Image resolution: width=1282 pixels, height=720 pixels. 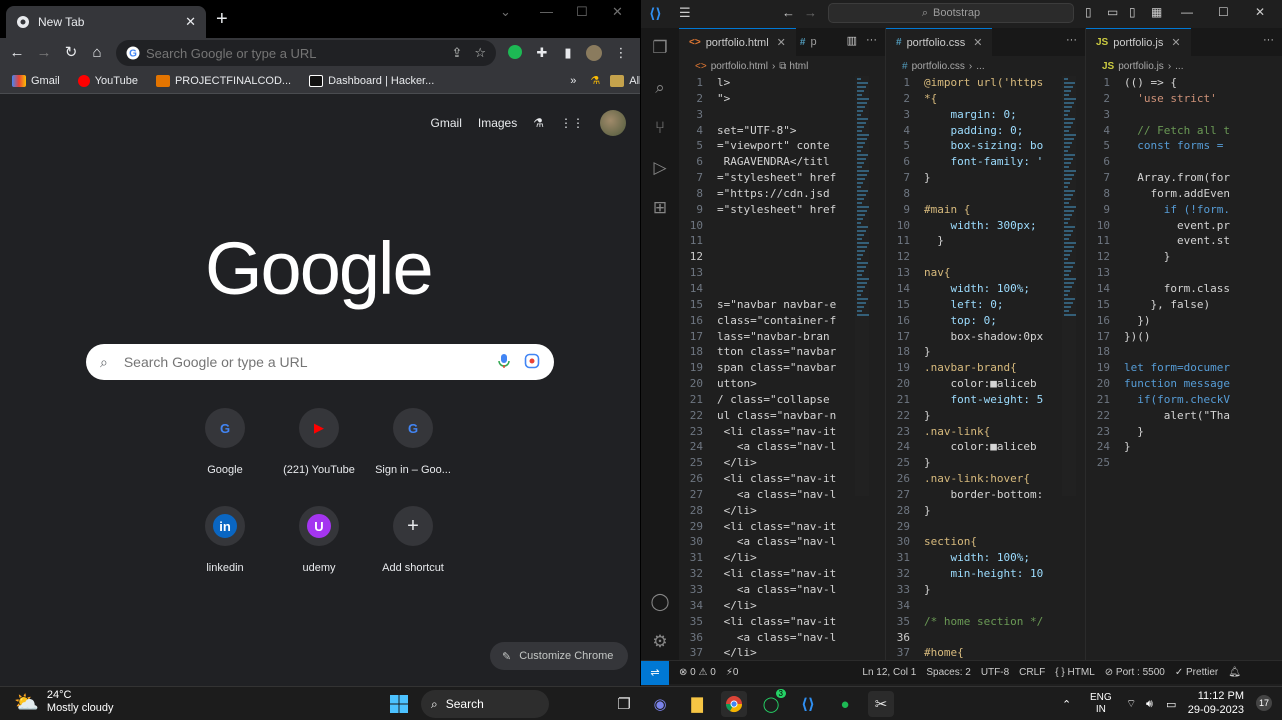 What do you see at coordinates (1088, 12) in the screenshot?
I see `toggle-primary-sidebar-icon: ▯` at bounding box center [1088, 12].